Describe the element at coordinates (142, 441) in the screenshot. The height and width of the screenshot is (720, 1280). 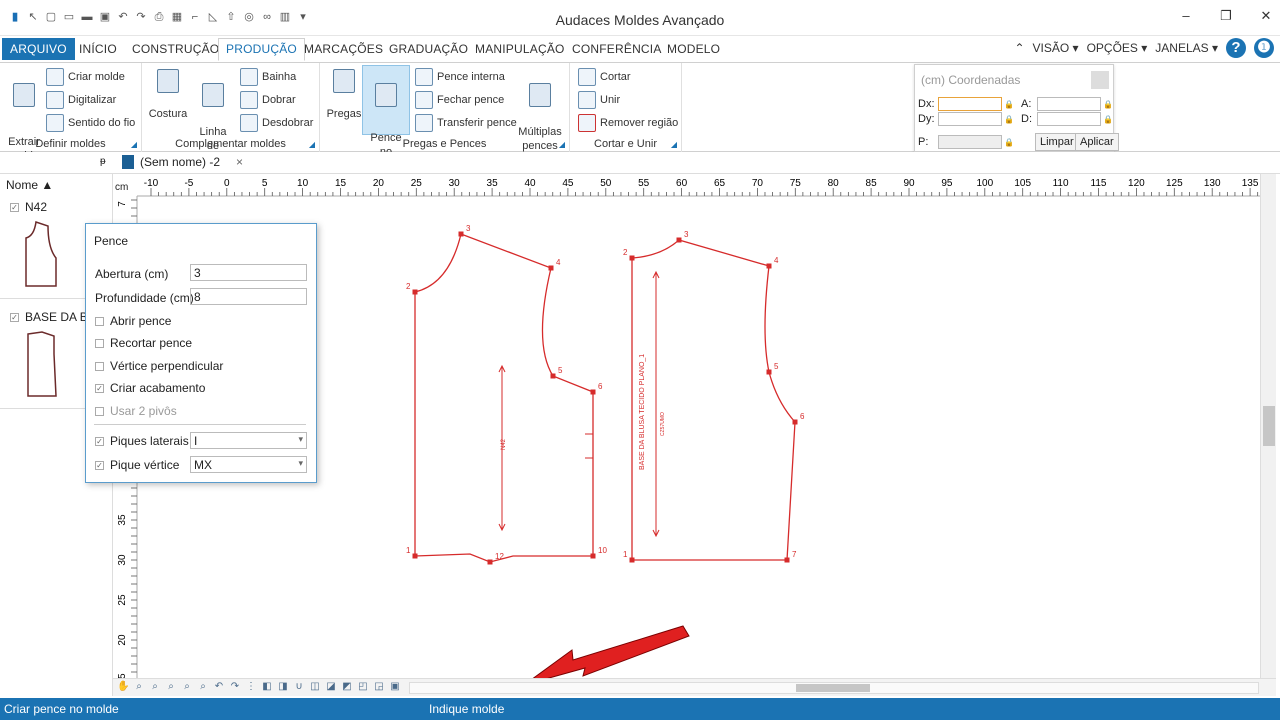
I see `piques-laterais-checkbox: ✓ Piques laterais` at that location.